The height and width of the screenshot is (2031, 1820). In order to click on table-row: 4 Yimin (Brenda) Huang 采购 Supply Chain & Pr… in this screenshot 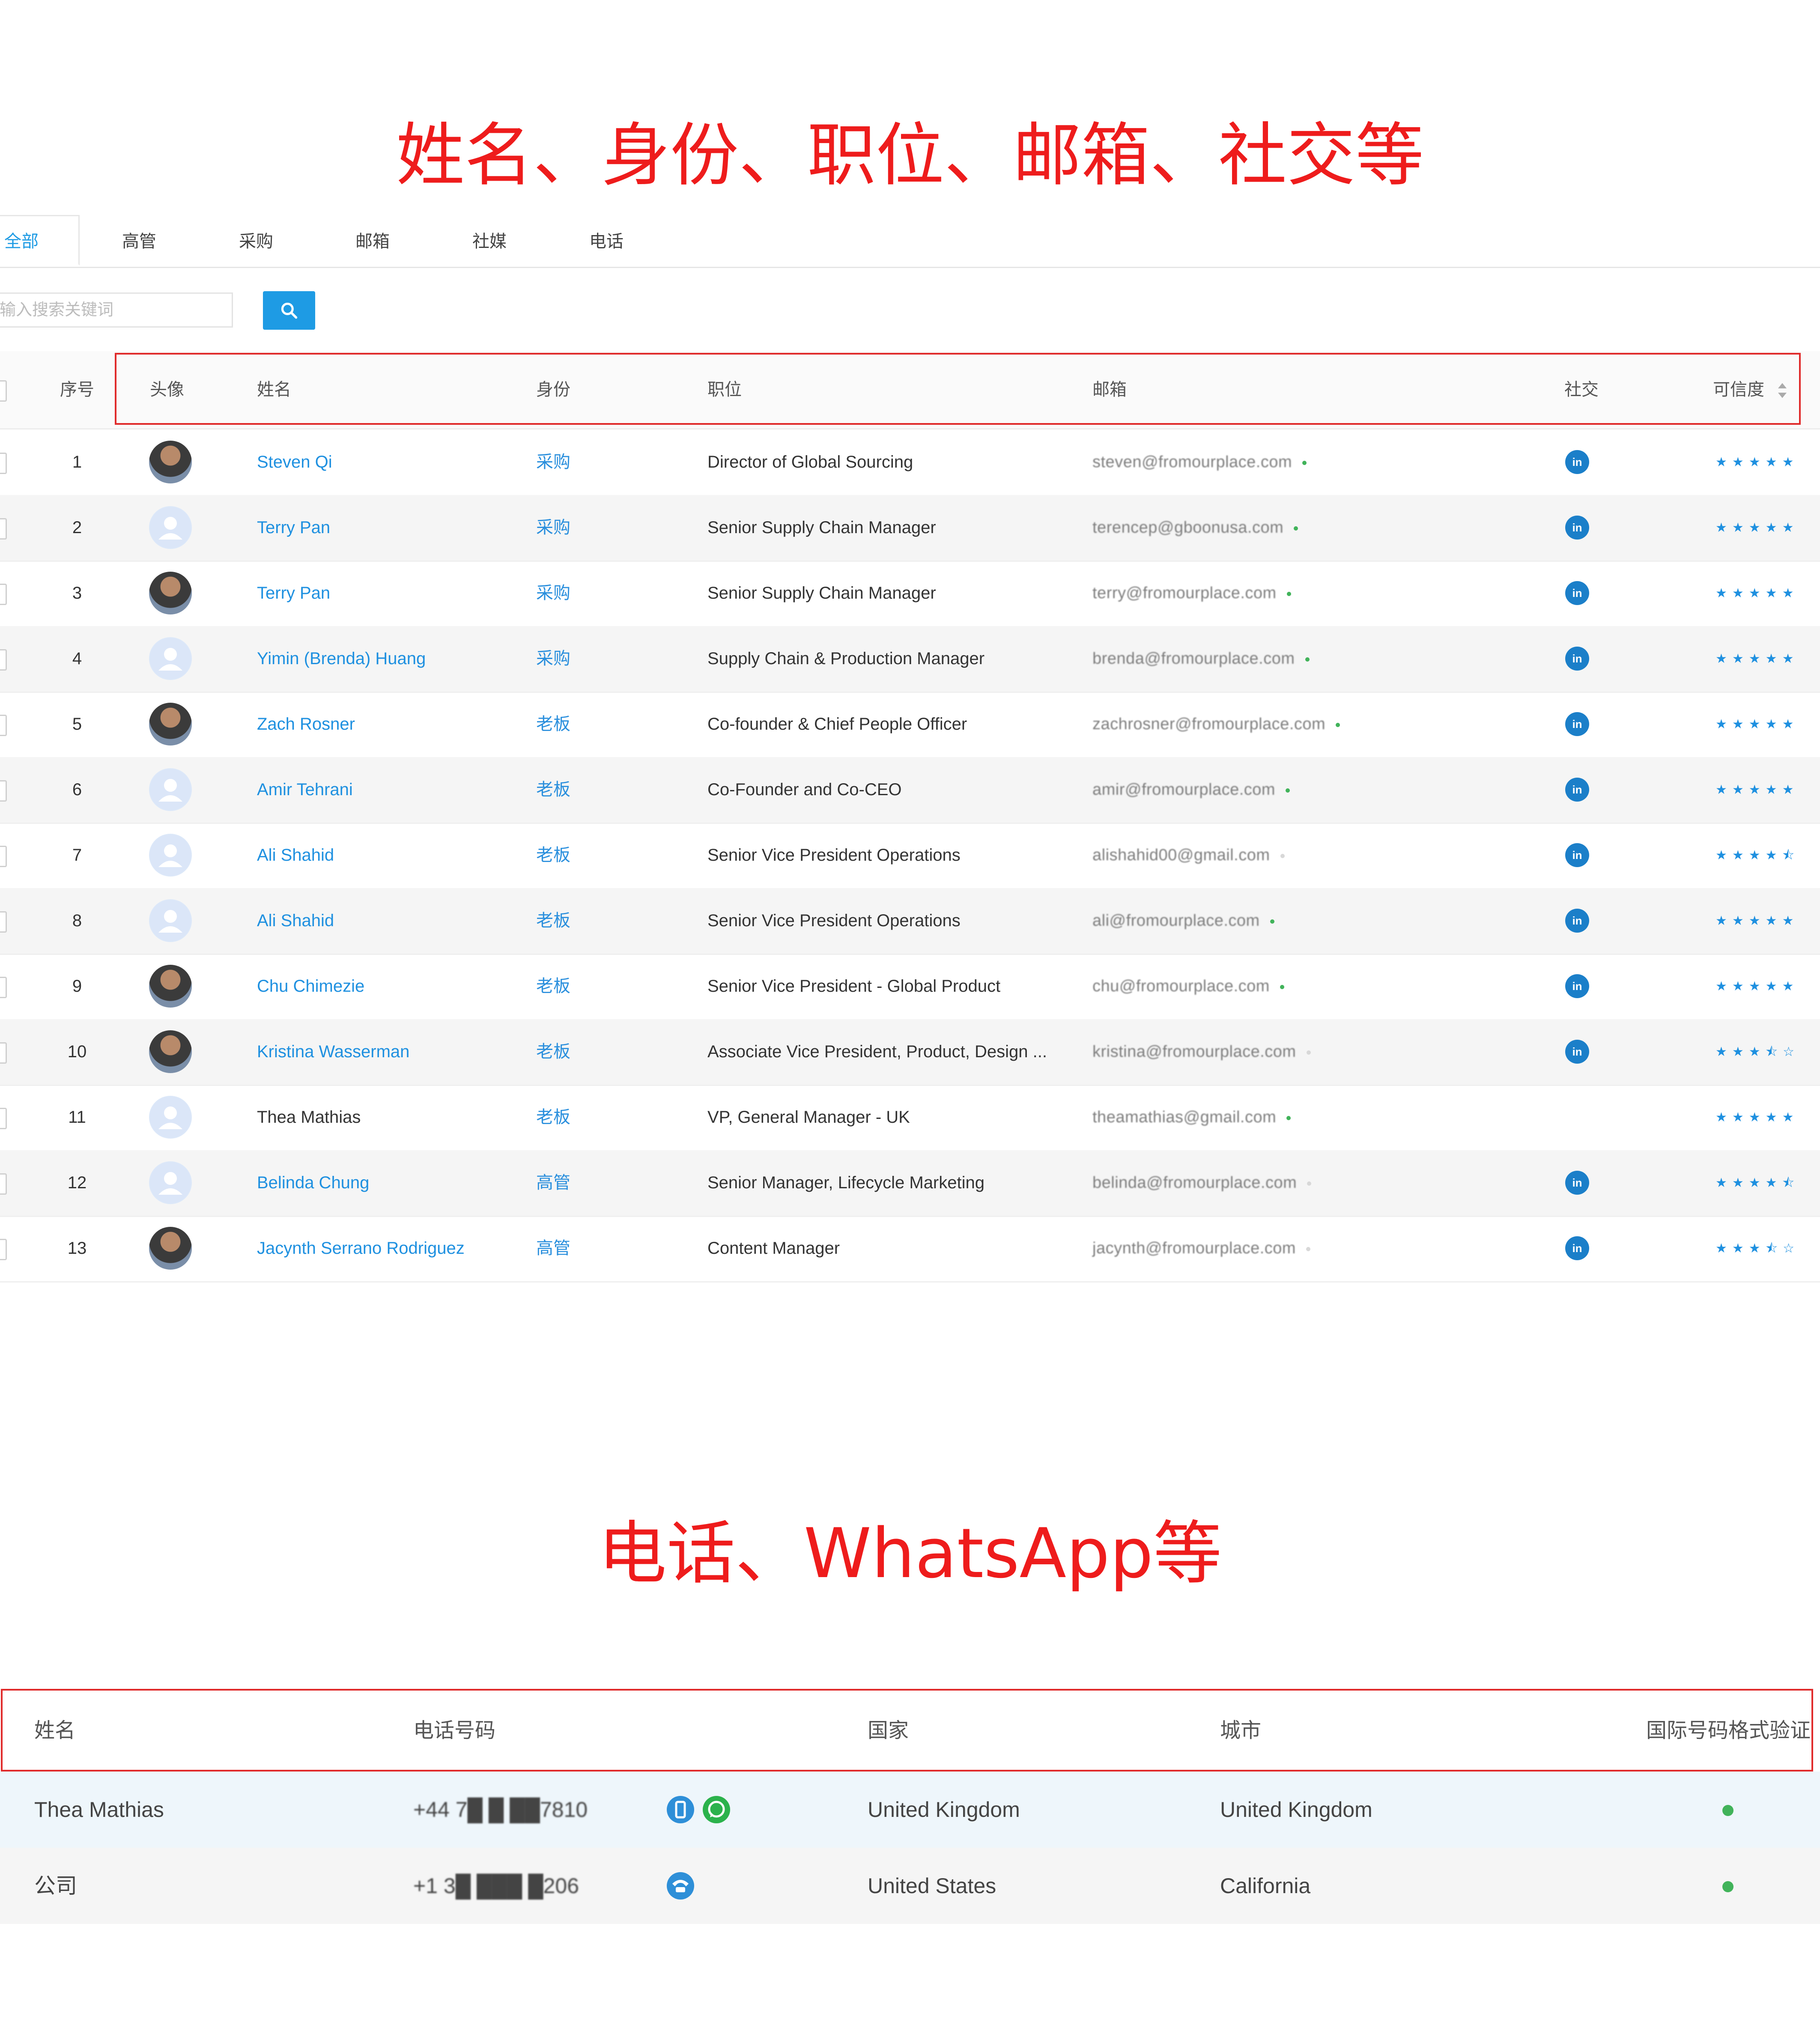, I will do `click(910, 660)`.